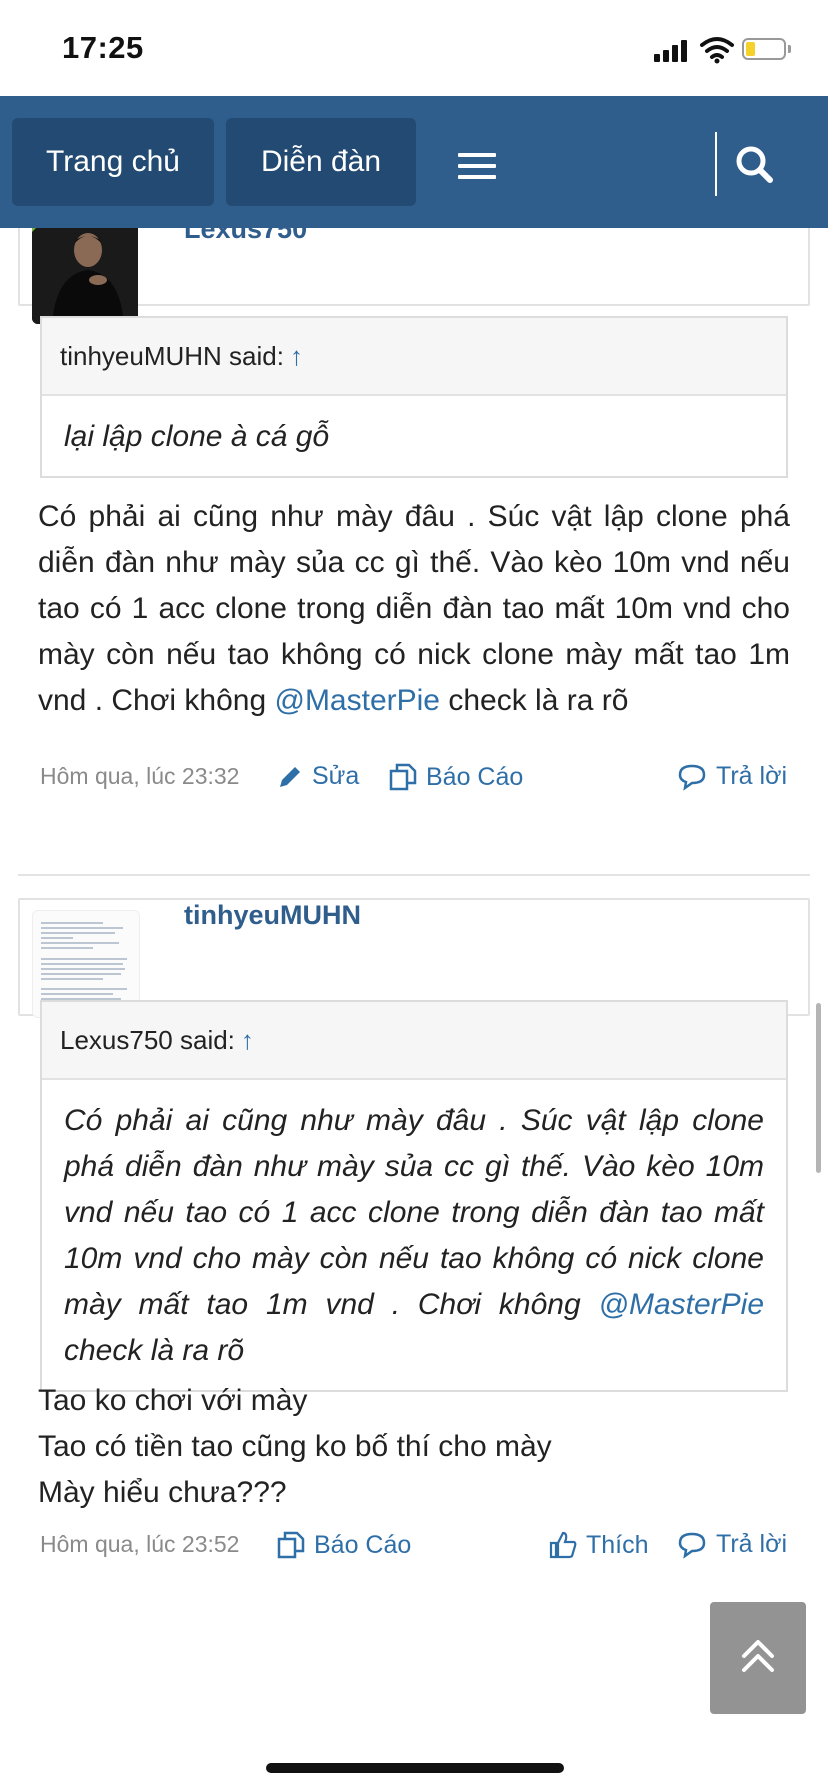 This screenshot has width=828, height=1792. Describe the element at coordinates (140, 776) in the screenshot. I see `post-timestamp: Hôm qua, lúc 23:32` at that location.